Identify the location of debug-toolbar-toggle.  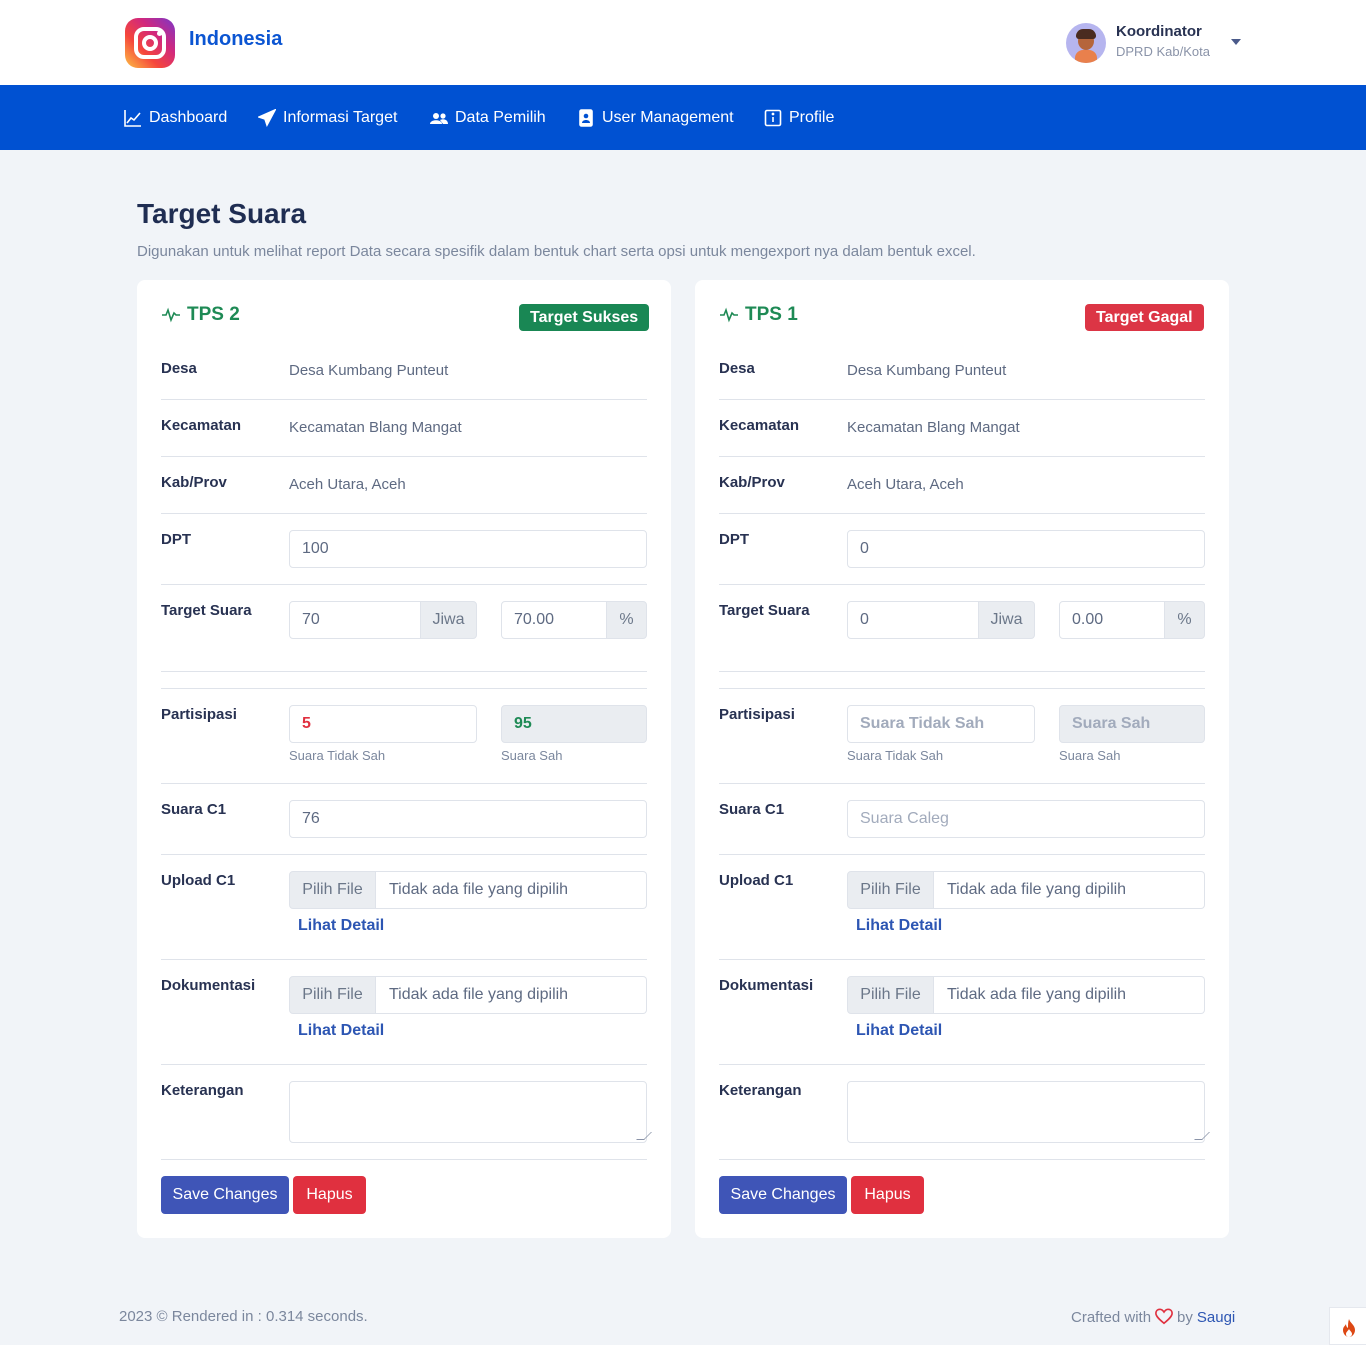
(1347, 1326).